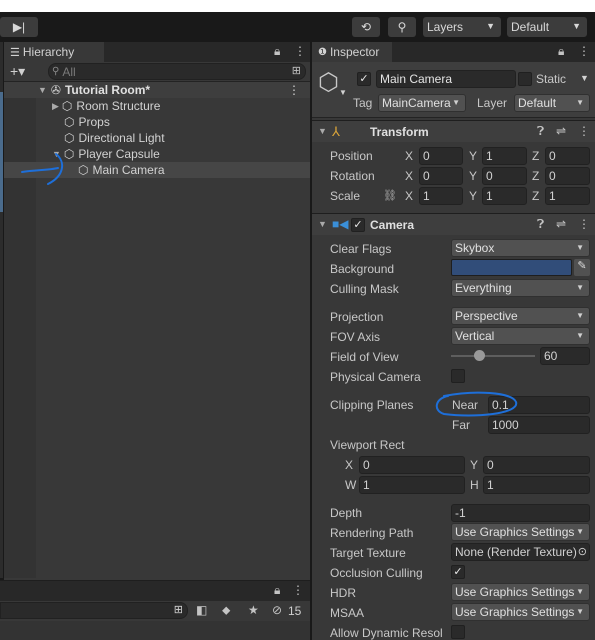 The image size is (595, 640). What do you see at coordinates (441, 176) in the screenshot?
I see `rotation-x-field: 0` at bounding box center [441, 176].